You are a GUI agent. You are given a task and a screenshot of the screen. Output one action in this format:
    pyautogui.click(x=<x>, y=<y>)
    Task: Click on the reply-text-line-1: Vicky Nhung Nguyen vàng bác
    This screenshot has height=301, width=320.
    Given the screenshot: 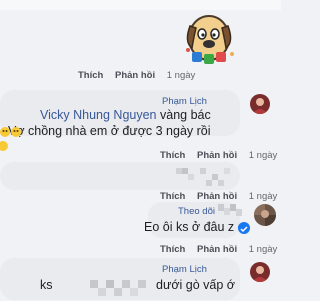 What is the action you would take?
    pyautogui.click(x=125, y=115)
    